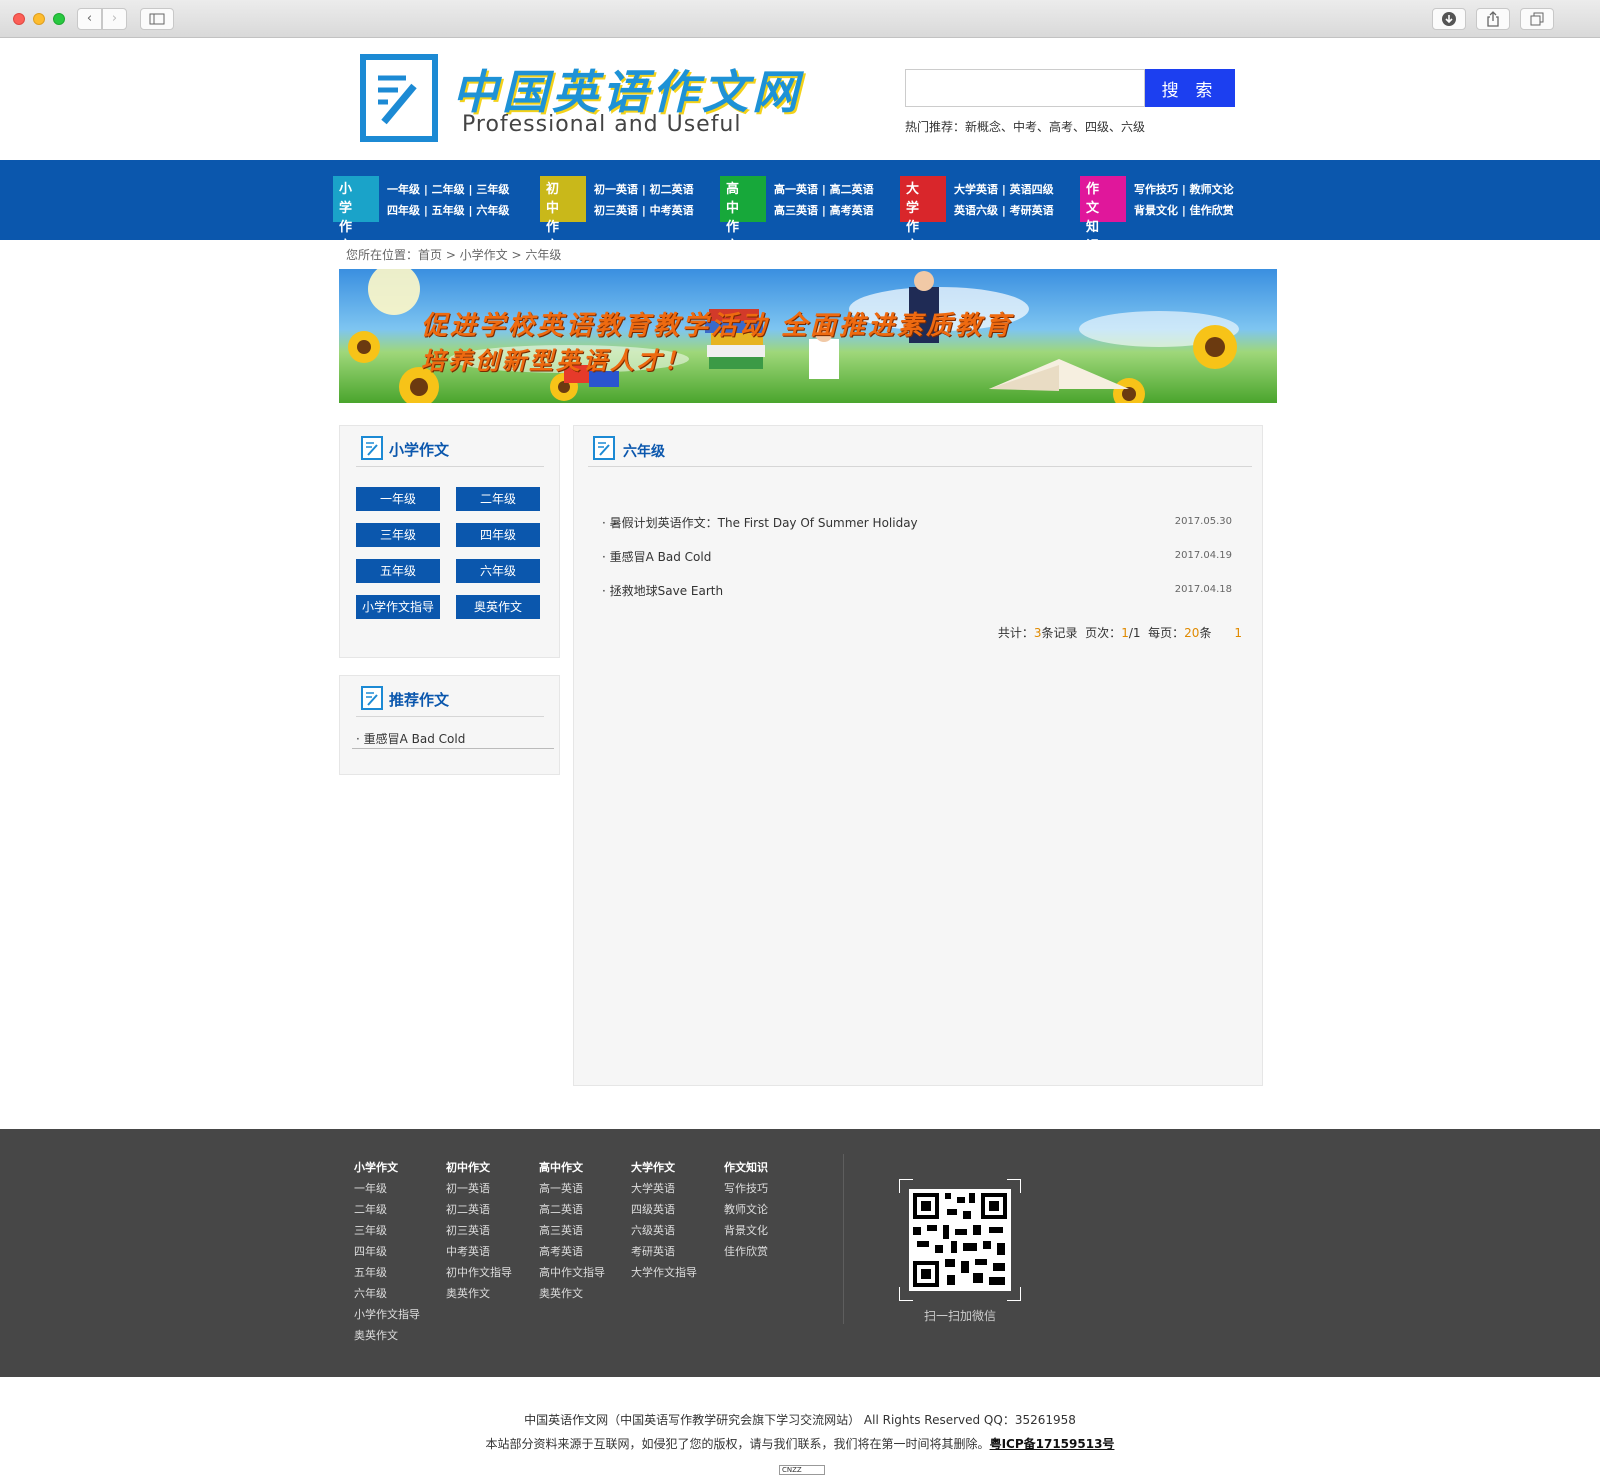 This screenshot has width=1600, height=1475. Describe the element at coordinates (1190, 88) in the screenshot. I see `search-button: 搜 索` at that location.